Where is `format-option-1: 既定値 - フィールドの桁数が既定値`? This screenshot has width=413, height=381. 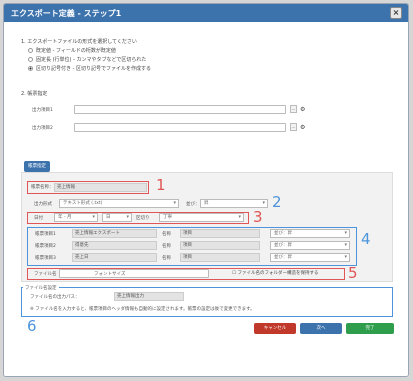 format-option-1: 既定値 - フィールドの桁数が既定値 is located at coordinates (72, 50).